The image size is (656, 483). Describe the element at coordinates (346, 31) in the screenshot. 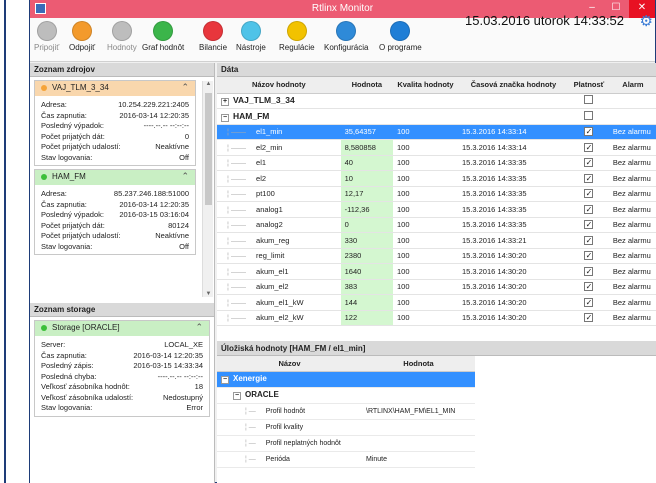

I see `konfigur-cia-icon` at that location.